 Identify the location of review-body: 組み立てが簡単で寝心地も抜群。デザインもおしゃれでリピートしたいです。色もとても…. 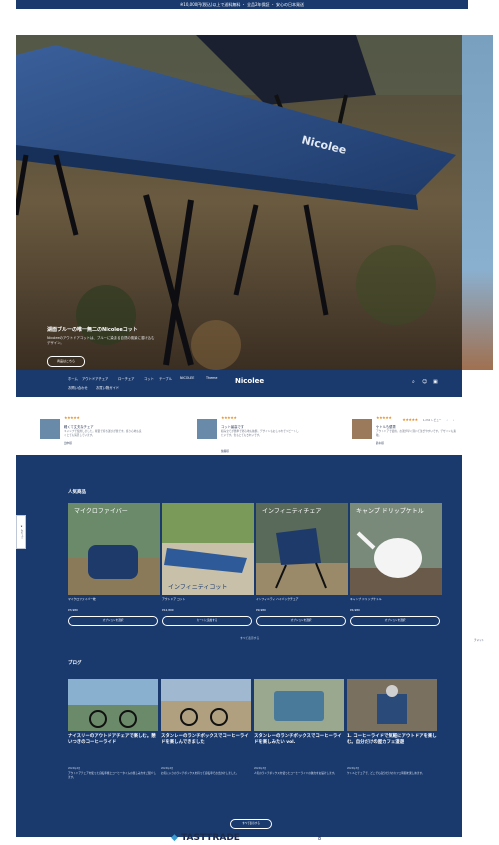
(260, 433).